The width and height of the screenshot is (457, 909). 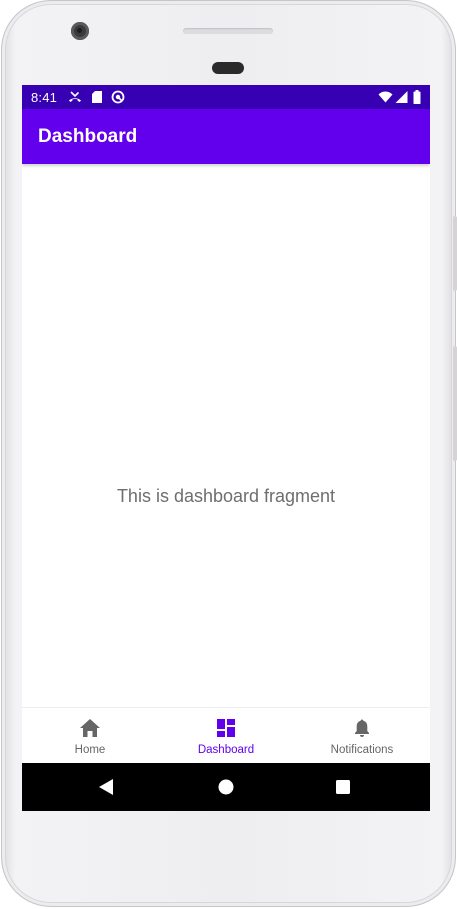 I want to click on bottom-navigation: Home Dashboard Notifications, so click(x=226, y=735).